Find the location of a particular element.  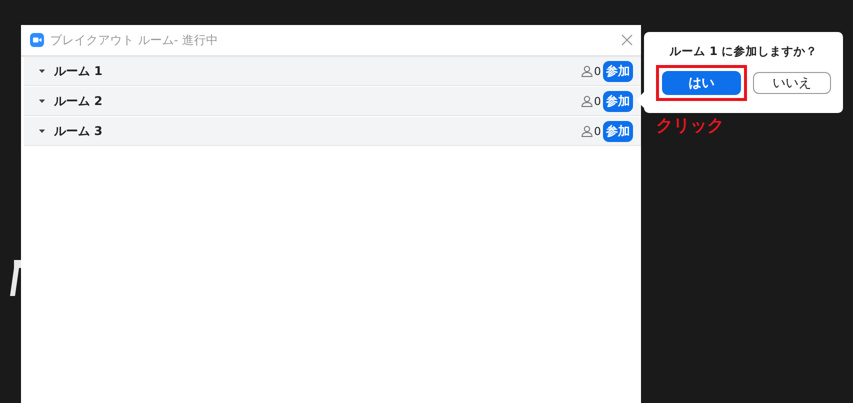

room-row: ルーム 2 0 参加 is located at coordinates (332, 101).